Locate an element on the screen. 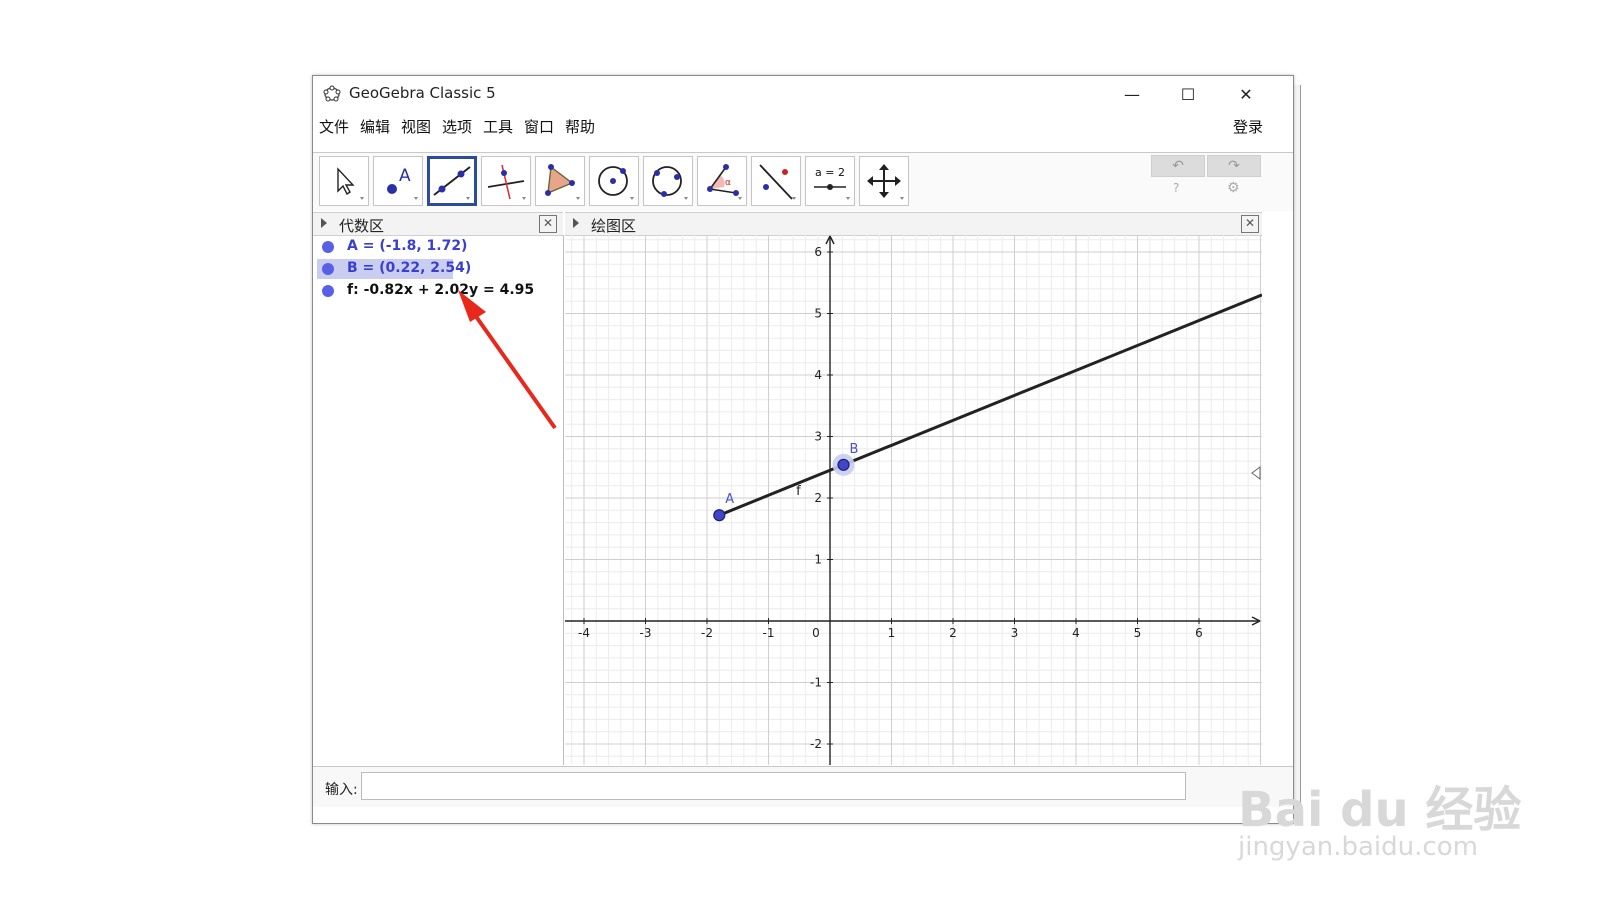  annotation-arrow is located at coordinates (507, 360).